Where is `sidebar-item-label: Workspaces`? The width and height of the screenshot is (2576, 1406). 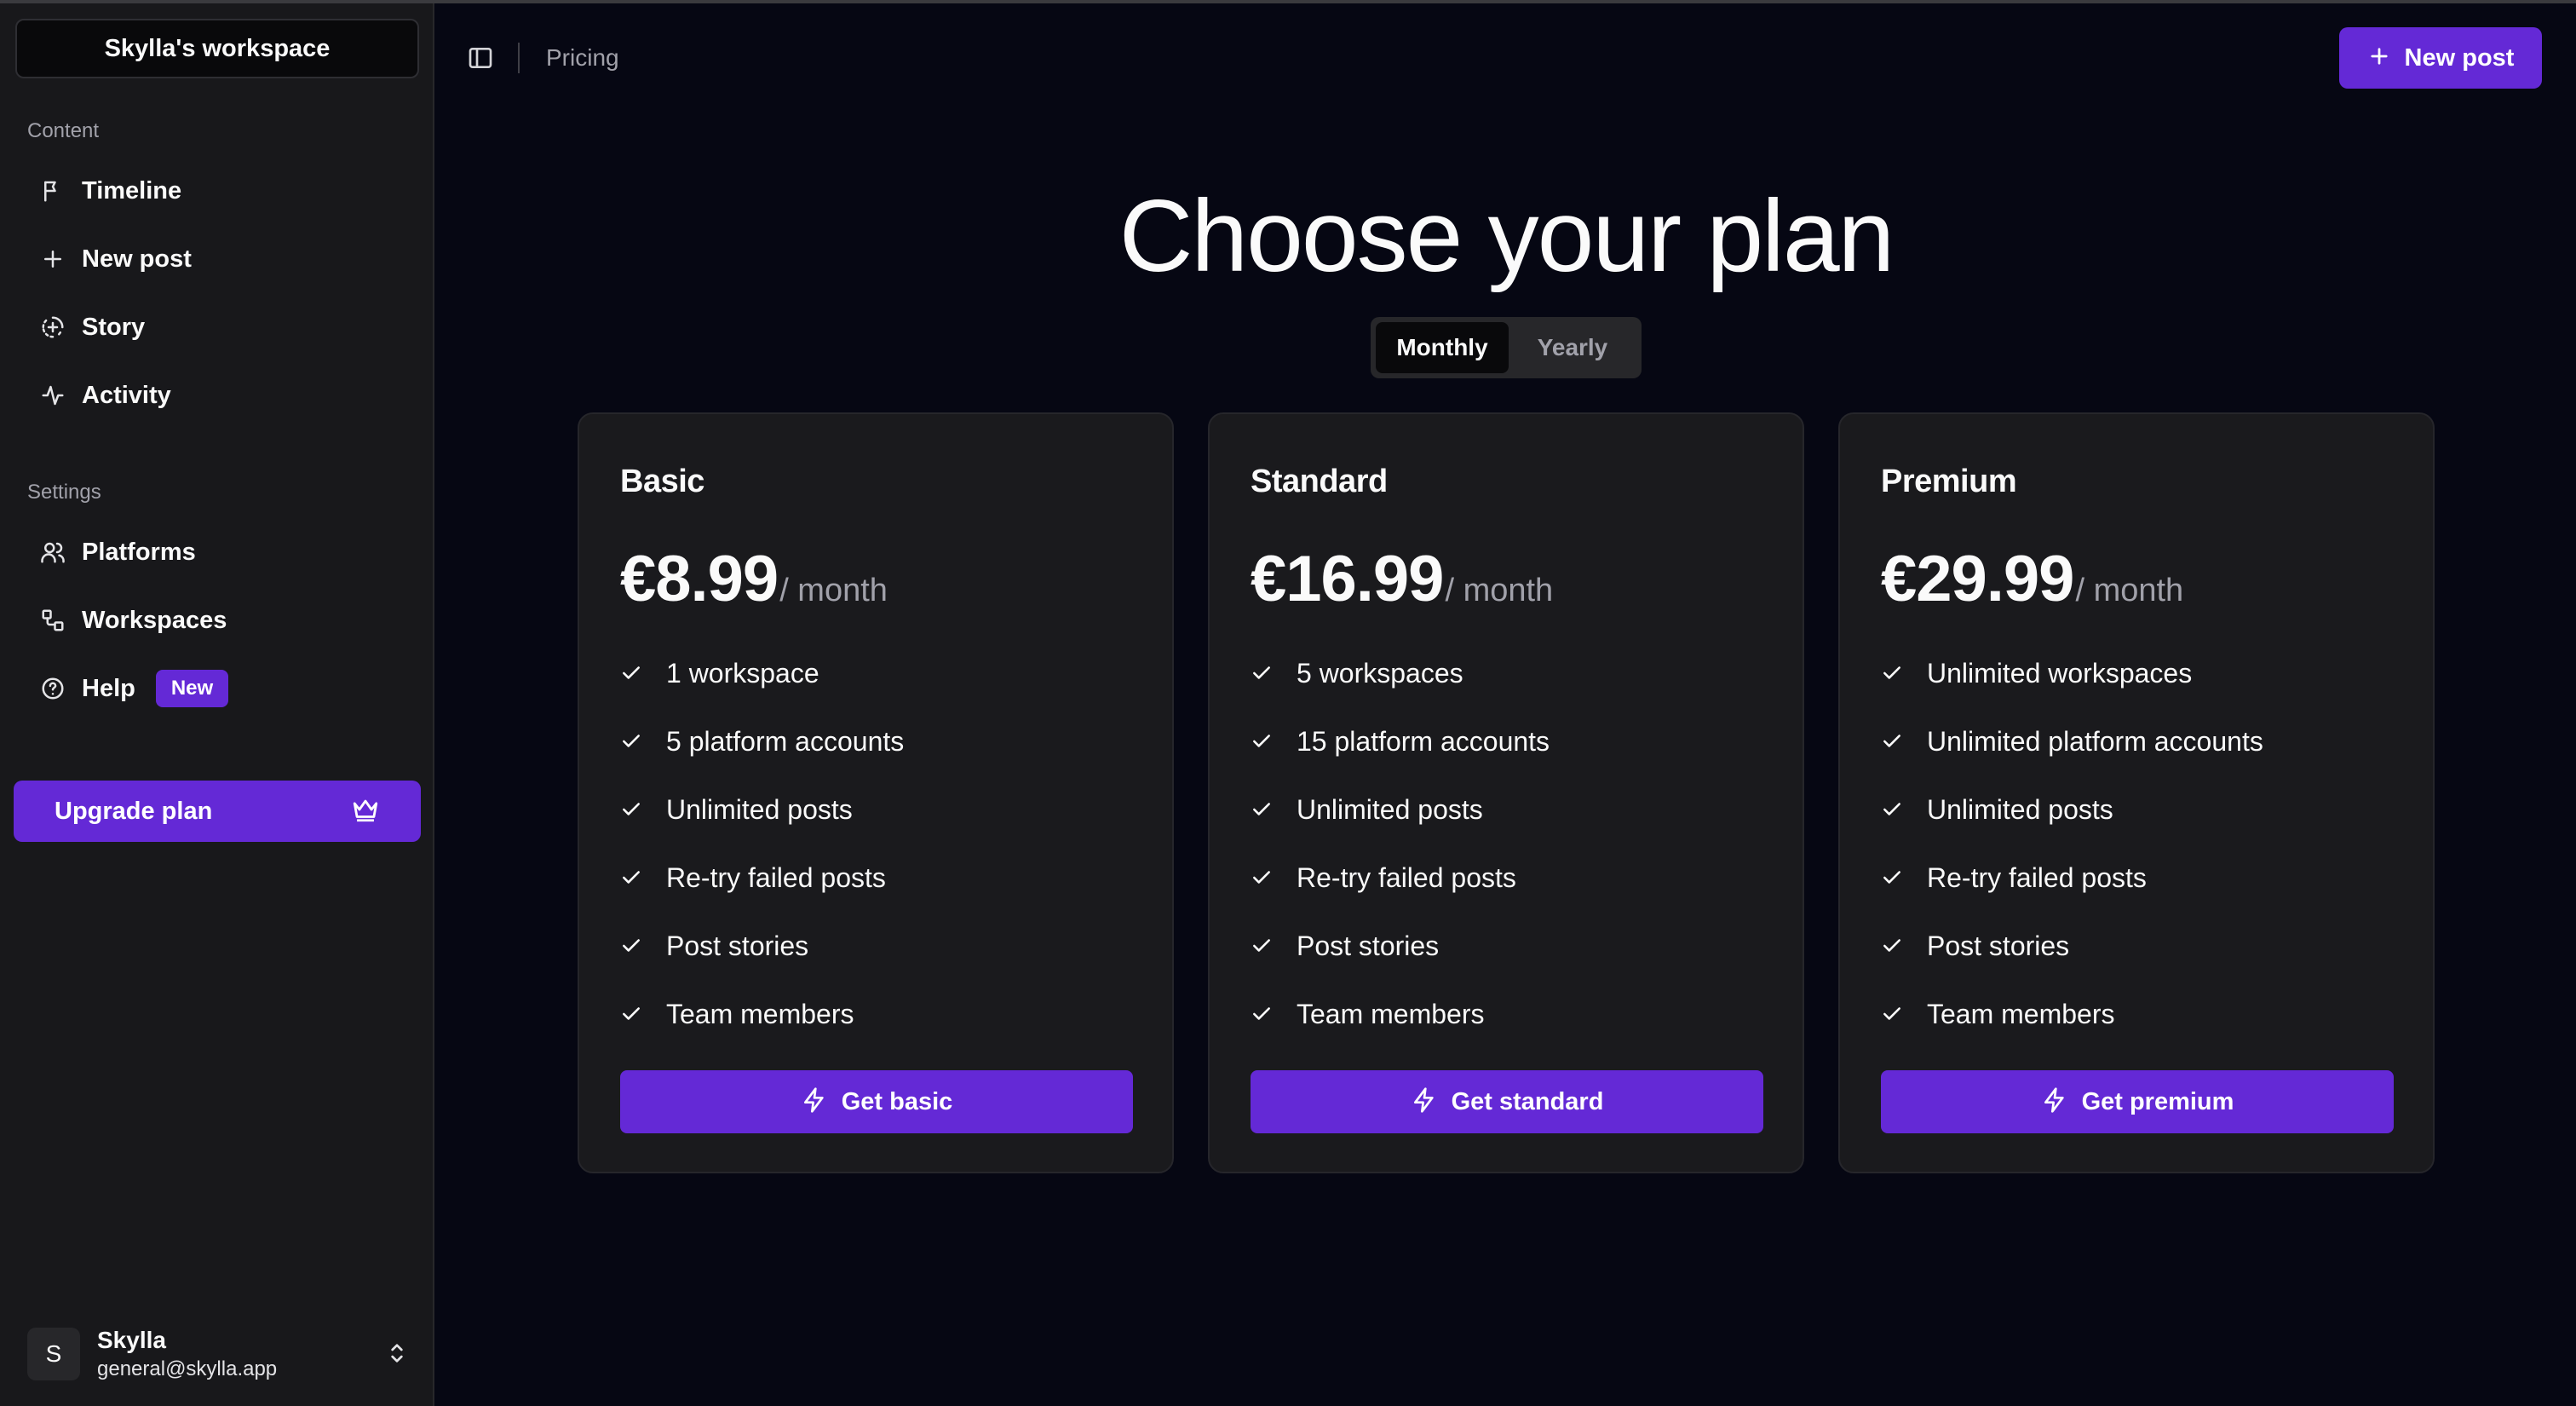 sidebar-item-label: Workspaces is located at coordinates (154, 620).